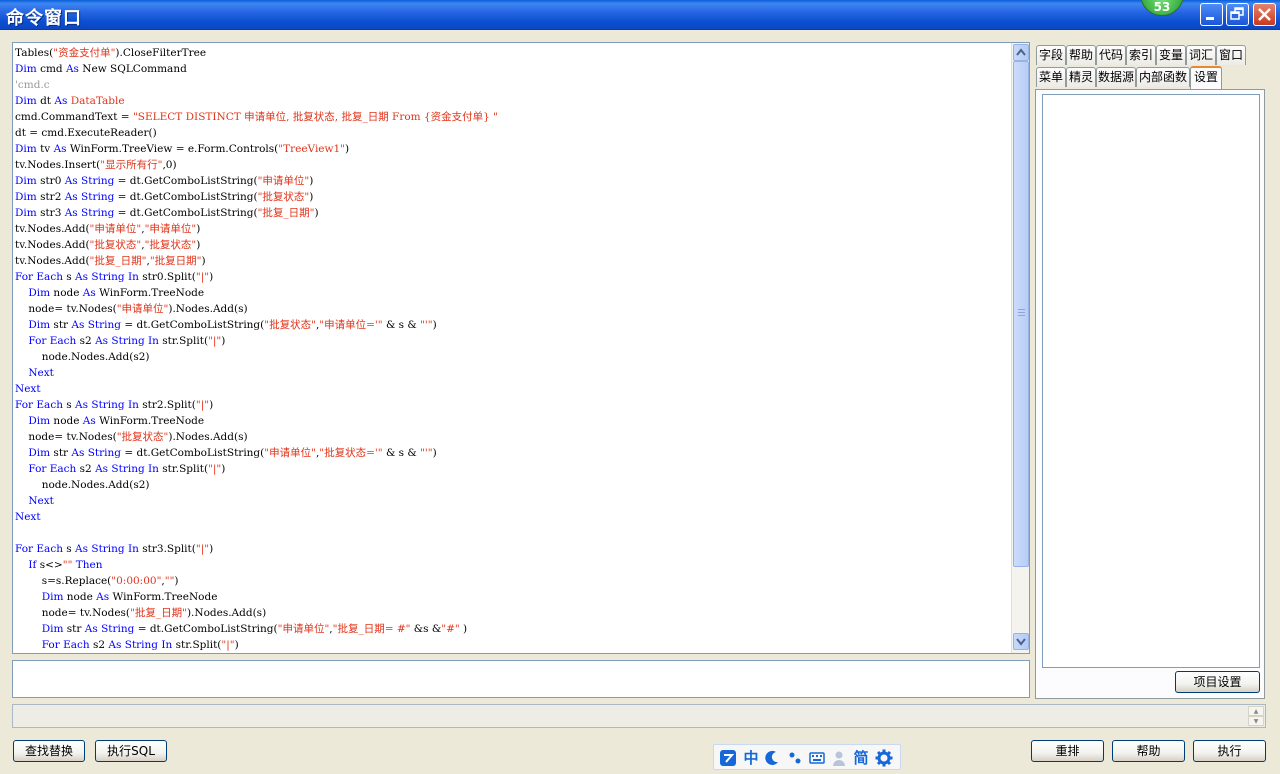 Image resolution: width=1280 pixels, height=774 pixels. I want to click on code-line: Dim dt As DataTable, so click(513, 101).